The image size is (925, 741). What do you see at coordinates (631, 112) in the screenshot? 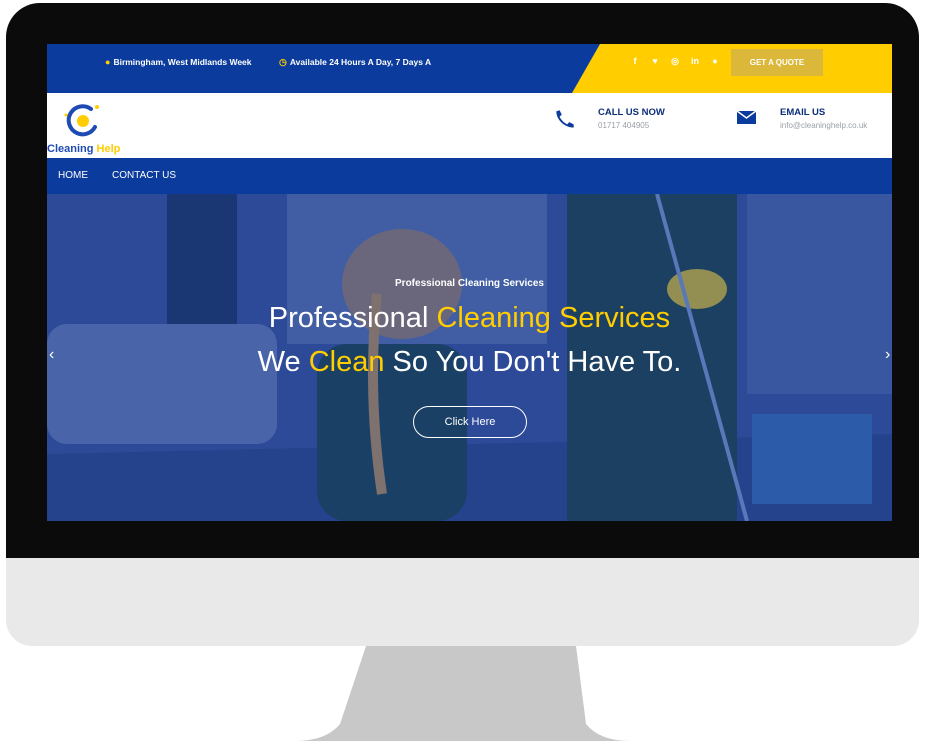
I see `call-us-title: CALL US NOW` at bounding box center [631, 112].